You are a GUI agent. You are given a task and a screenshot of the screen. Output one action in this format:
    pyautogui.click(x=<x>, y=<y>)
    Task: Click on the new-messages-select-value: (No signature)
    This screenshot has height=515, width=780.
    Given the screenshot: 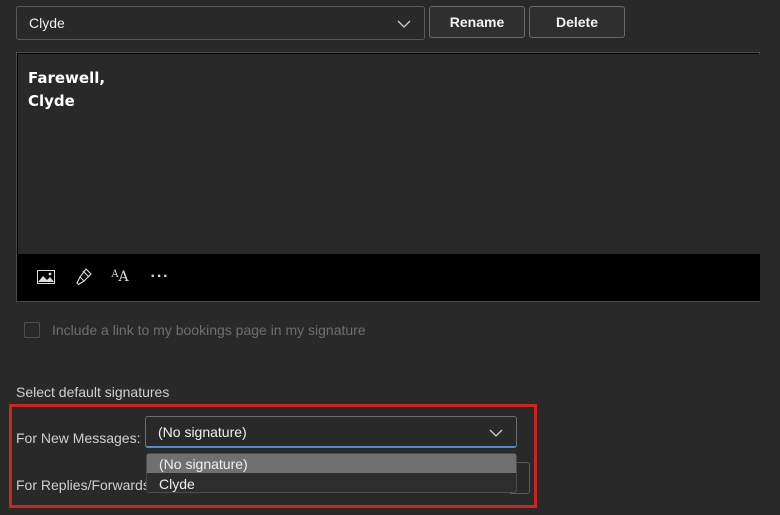 What is the action you would take?
    pyautogui.click(x=202, y=431)
    